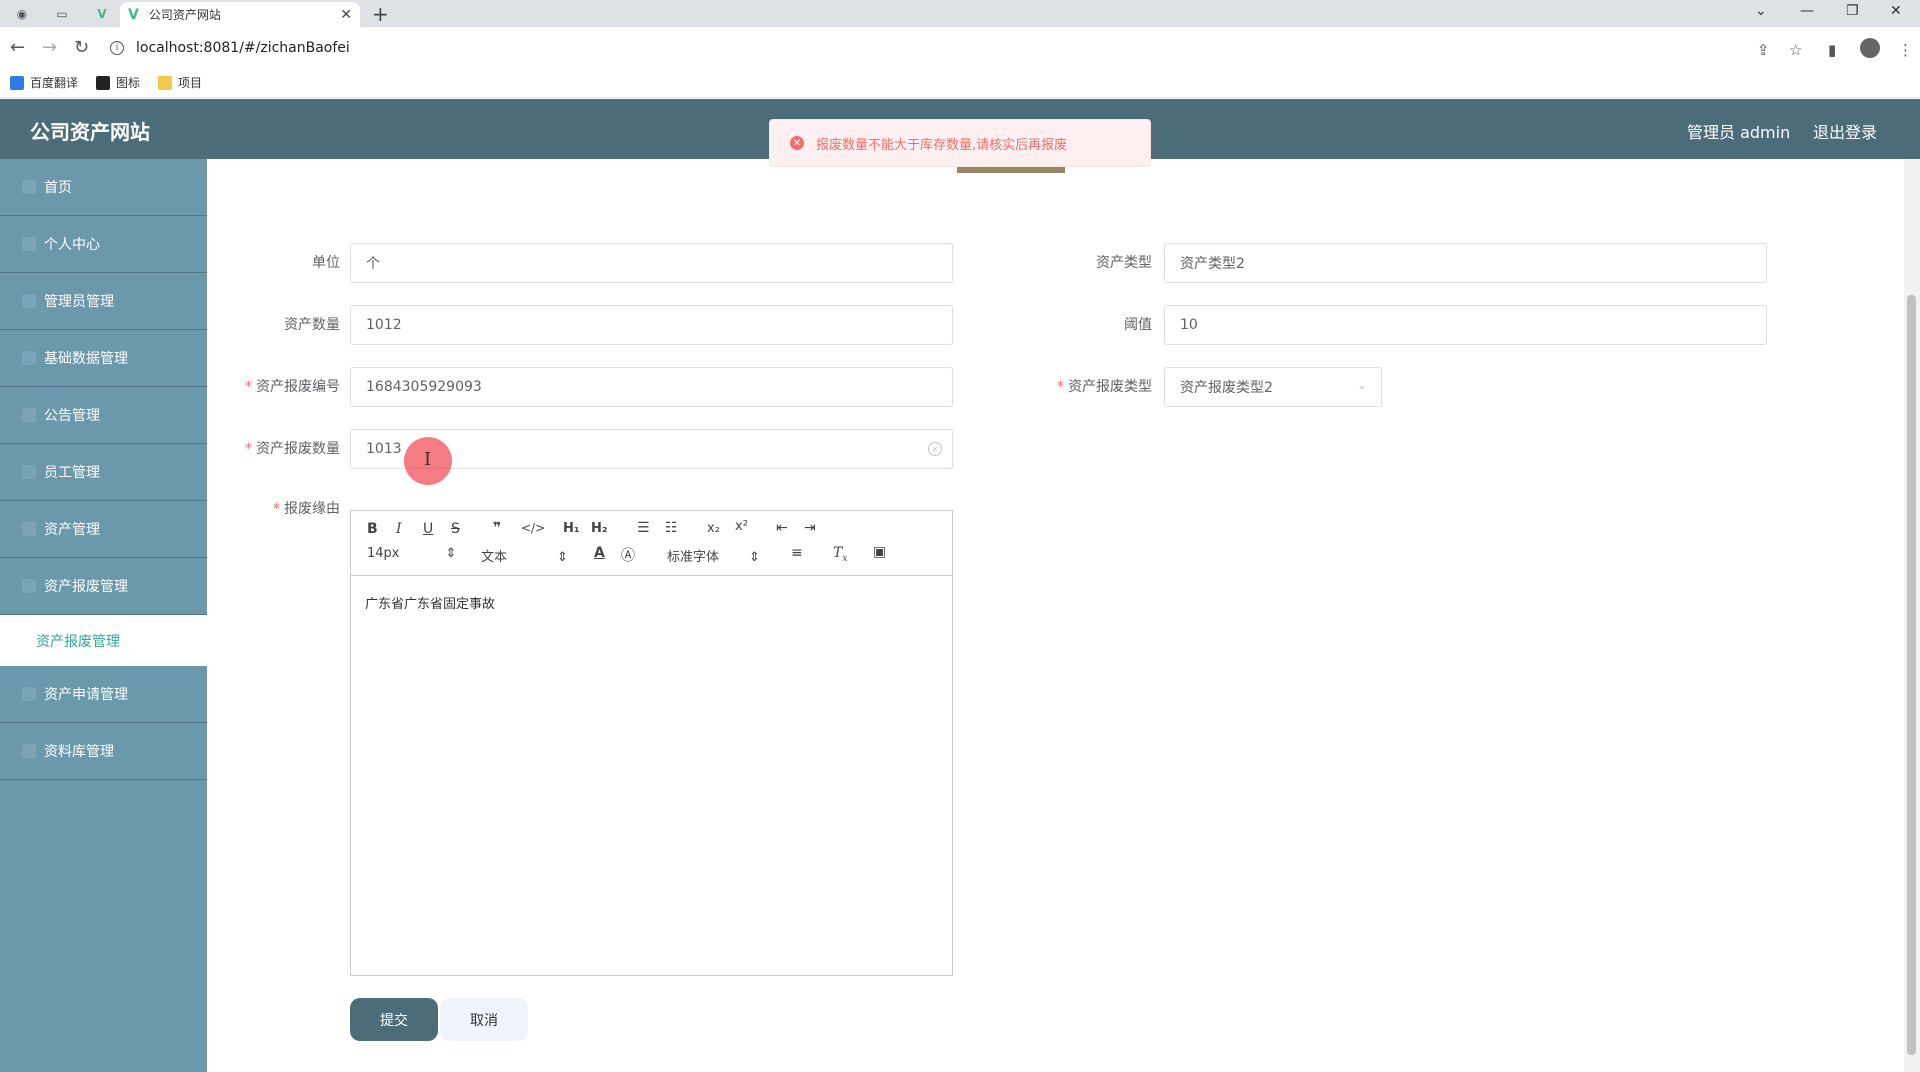  Describe the element at coordinates (118, 82) in the screenshot. I see `bookmark-icons: 图标` at that location.